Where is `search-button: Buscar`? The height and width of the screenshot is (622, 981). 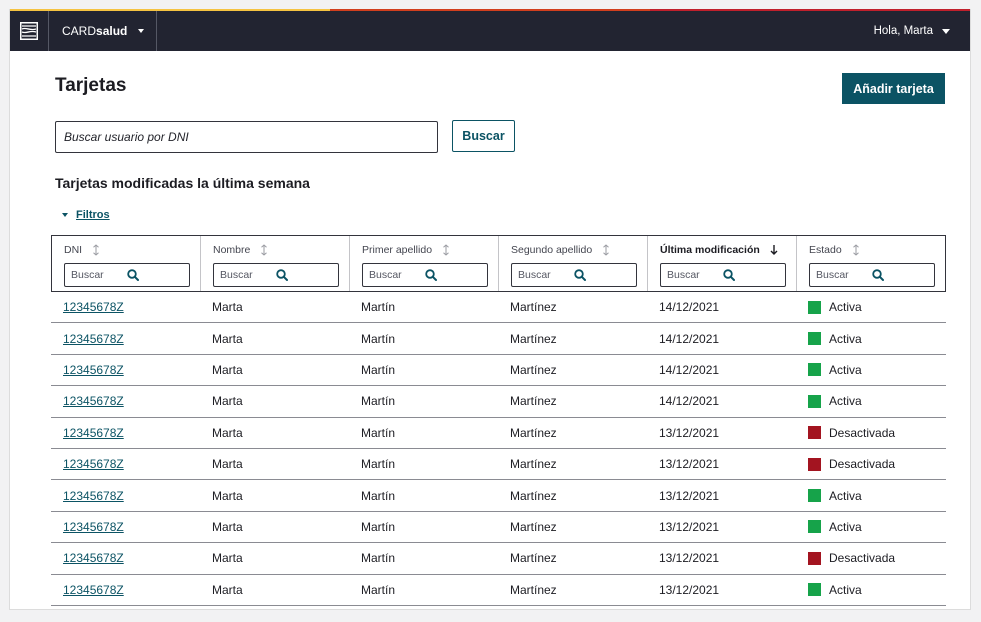
search-button: Buscar is located at coordinates (483, 136).